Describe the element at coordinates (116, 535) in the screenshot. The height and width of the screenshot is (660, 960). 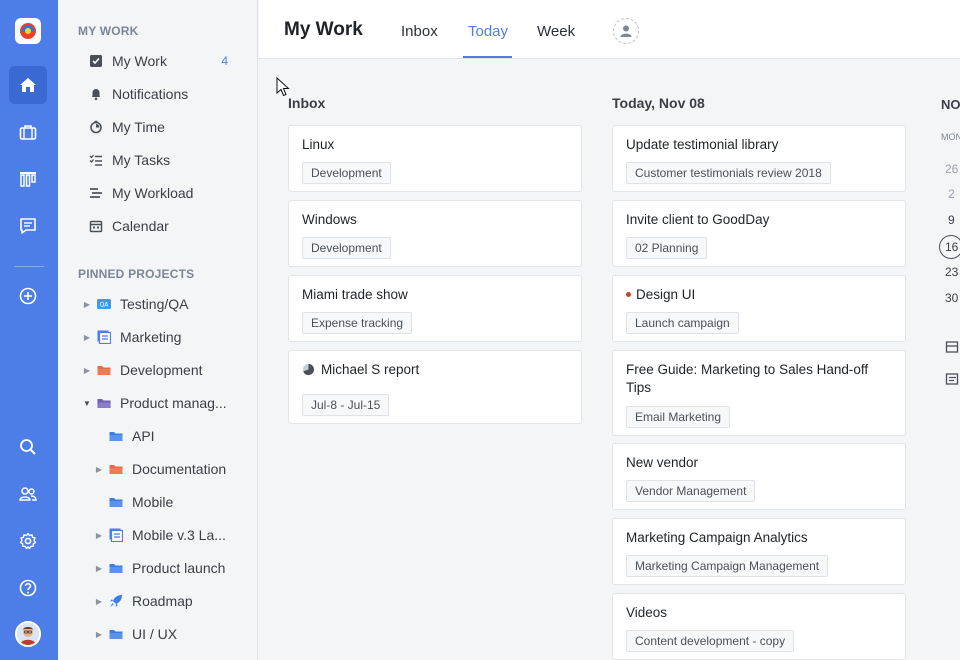
I see `board-icon` at that location.